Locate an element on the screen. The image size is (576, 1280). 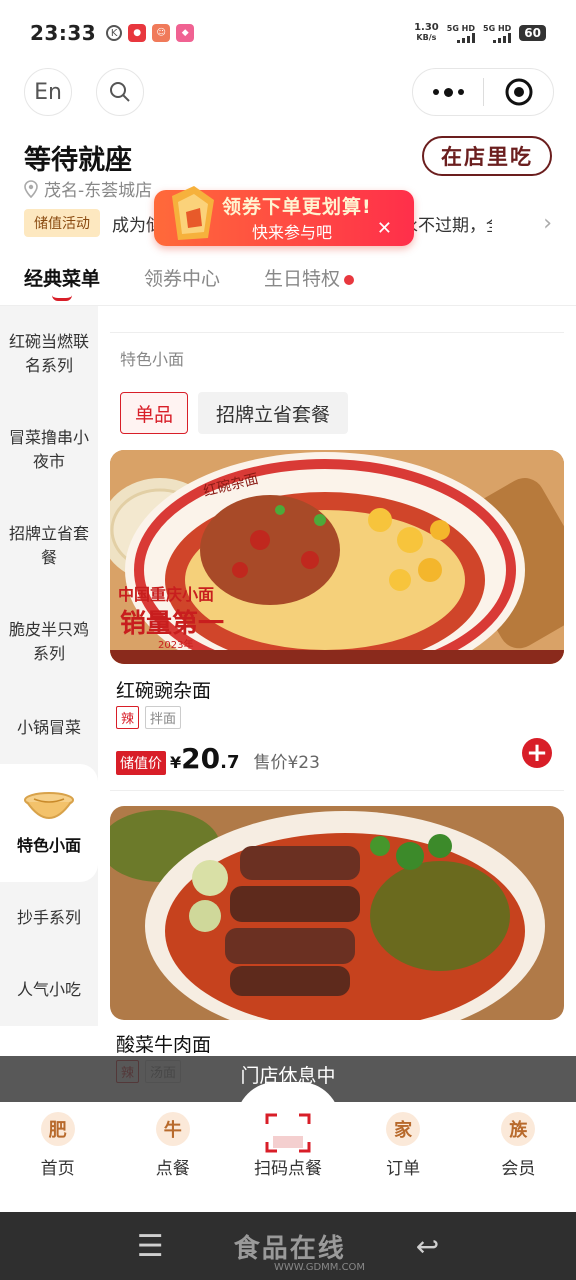
orders-icon: 家 is located at coordinates (403, 1129).